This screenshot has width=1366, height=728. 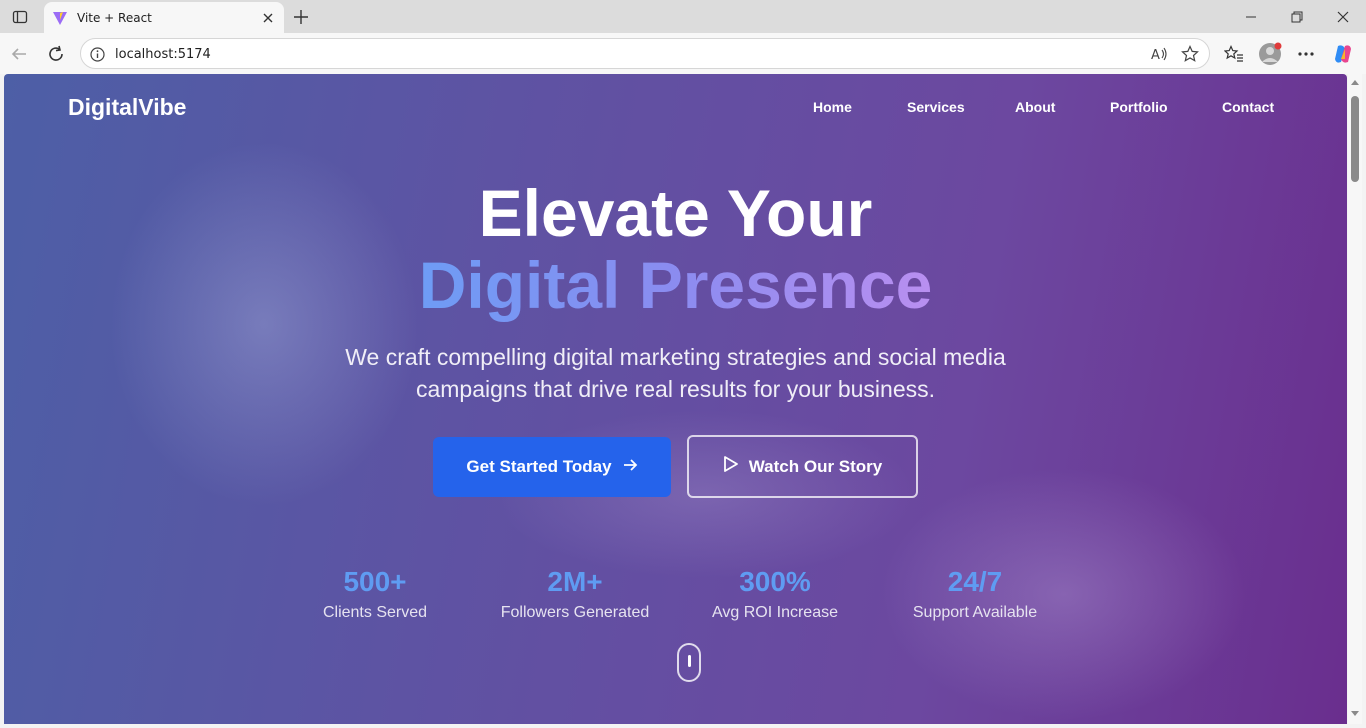 I want to click on scroll-down-mouse-icon, so click(x=689, y=662).